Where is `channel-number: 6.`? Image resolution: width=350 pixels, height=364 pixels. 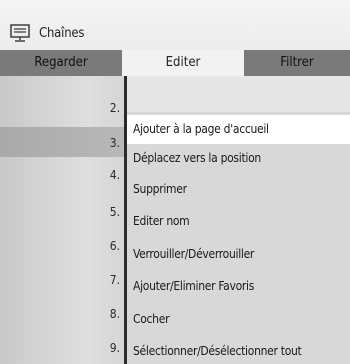 channel-number: 6. is located at coordinates (110, 246).